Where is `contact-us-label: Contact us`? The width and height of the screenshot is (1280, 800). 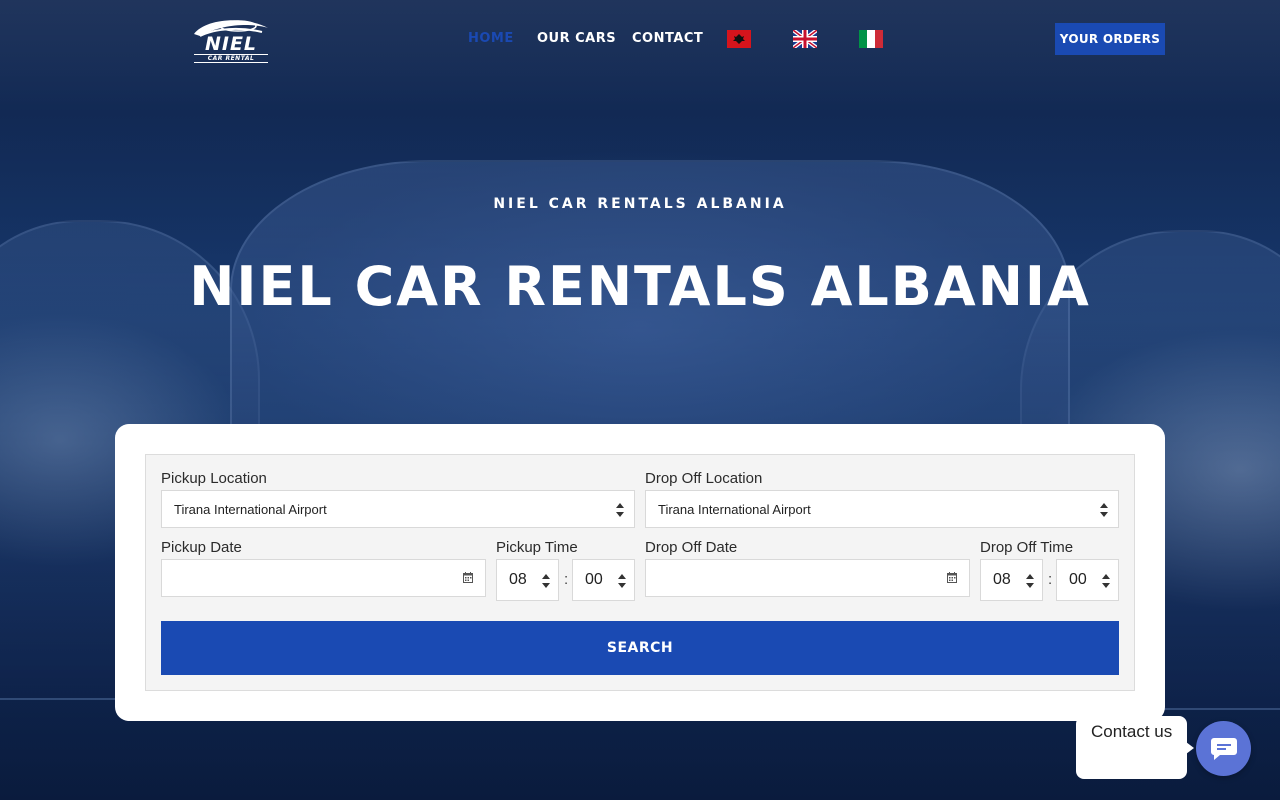 contact-us-label: Contact us is located at coordinates (1132, 731).